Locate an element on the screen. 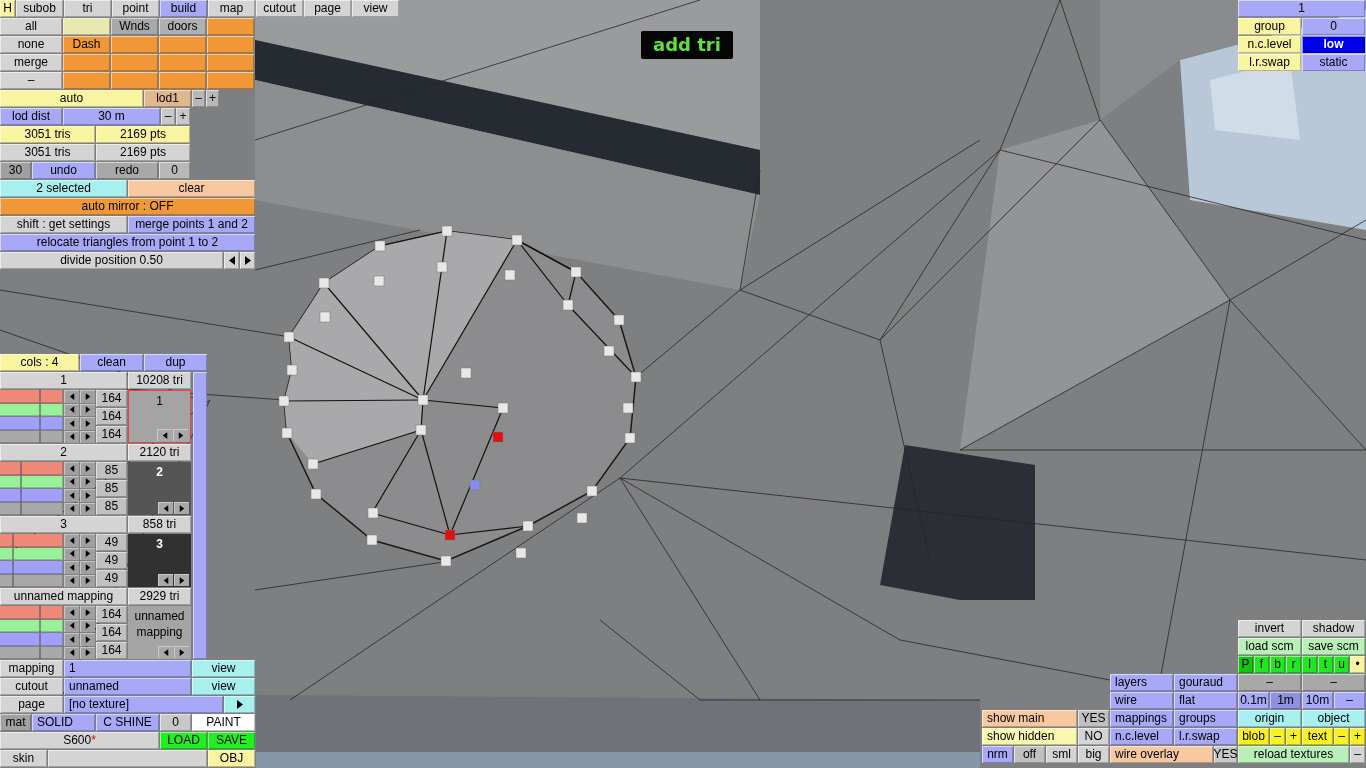 Image resolution: width=1366 pixels, height=768 pixels. panel-button: groups is located at coordinates (1205, 718).